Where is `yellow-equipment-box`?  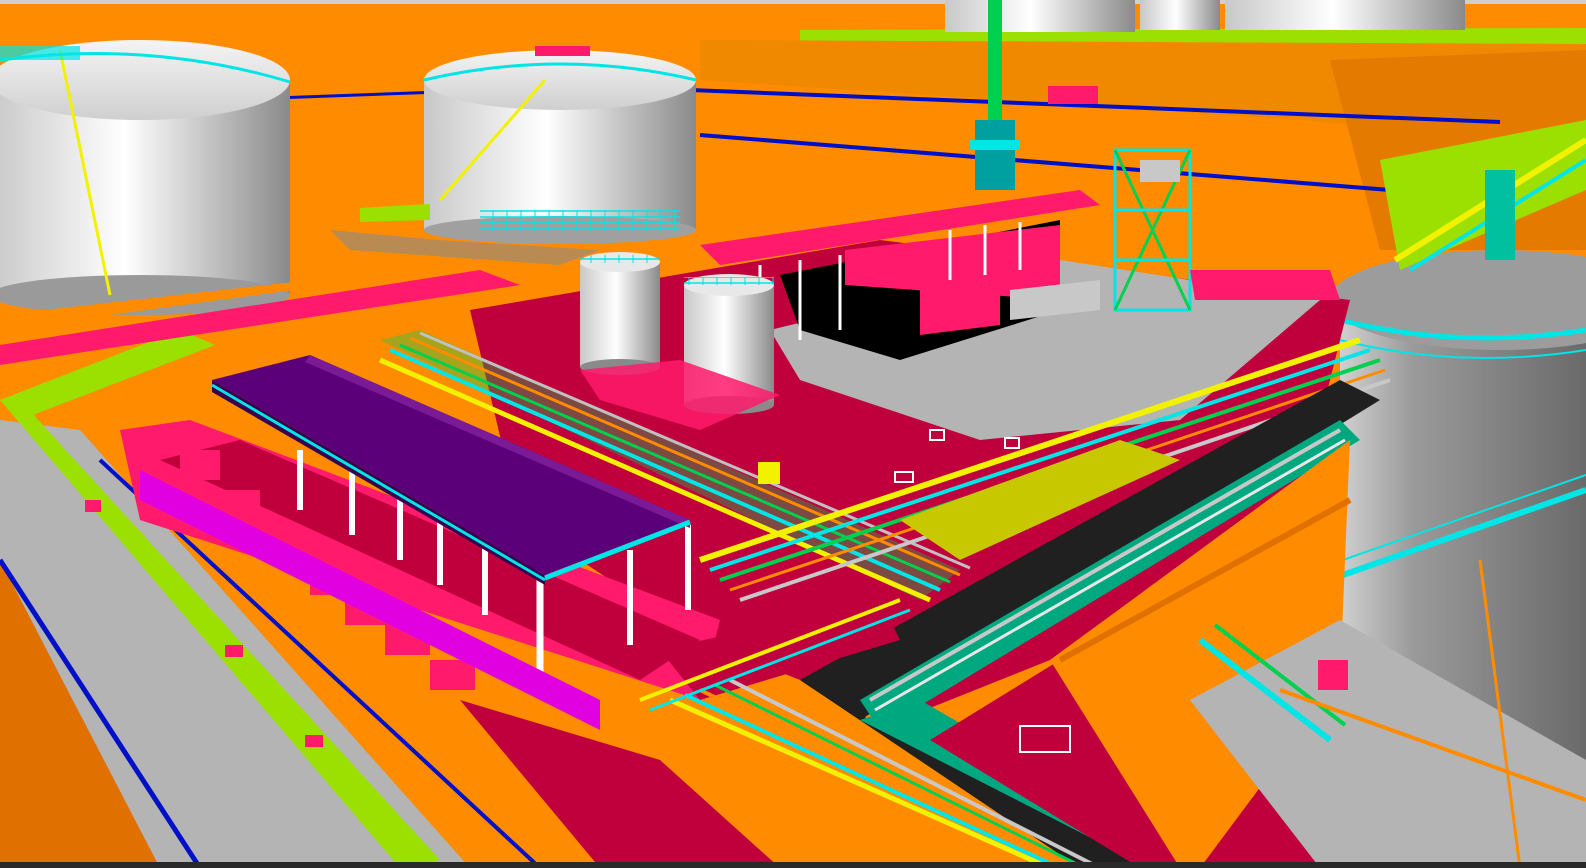 yellow-equipment-box is located at coordinates (769, 473).